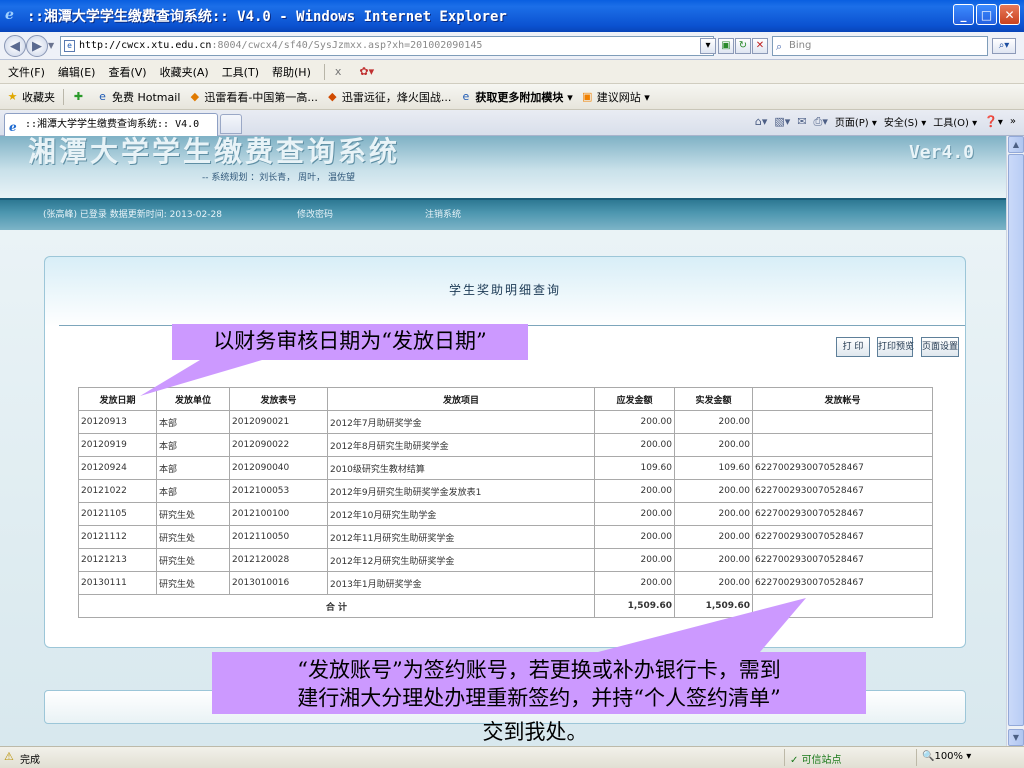  What do you see at coordinates (117, 445) in the screenshot?
I see `cell-date: 20120919` at bounding box center [117, 445].